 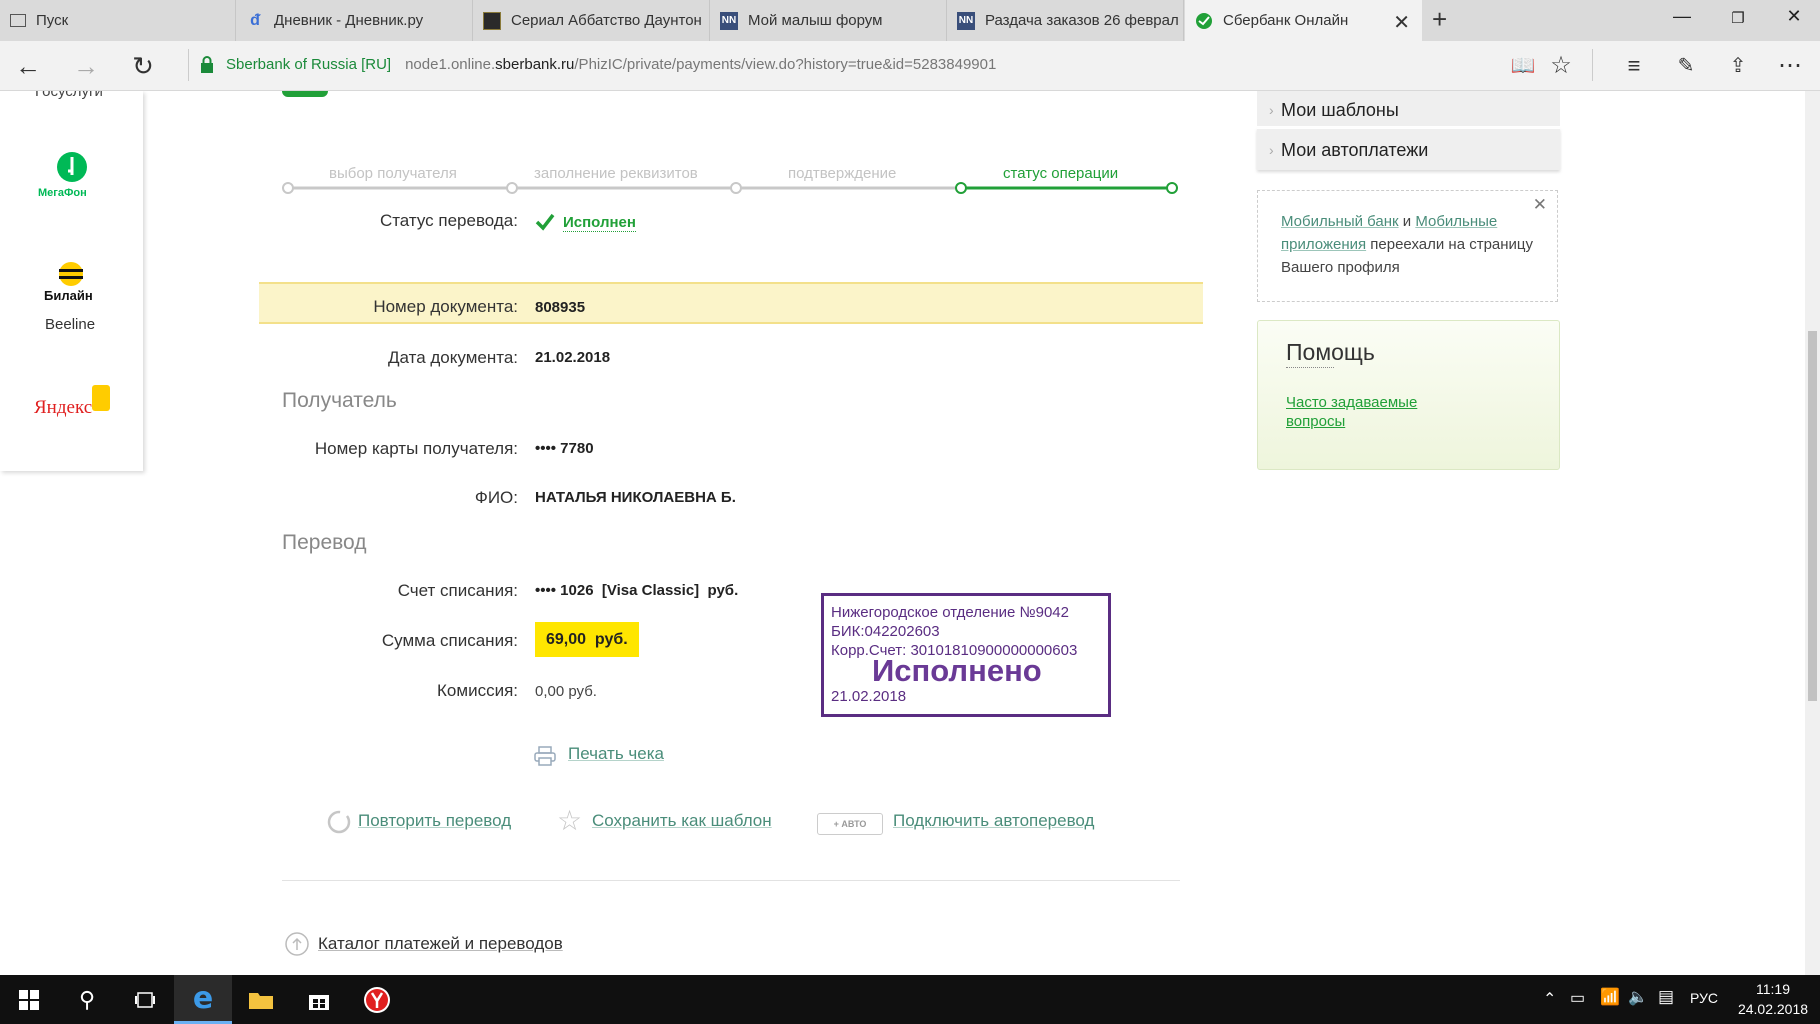 What do you see at coordinates (1330, 352) in the screenshot?
I see `help-title: Помощь` at bounding box center [1330, 352].